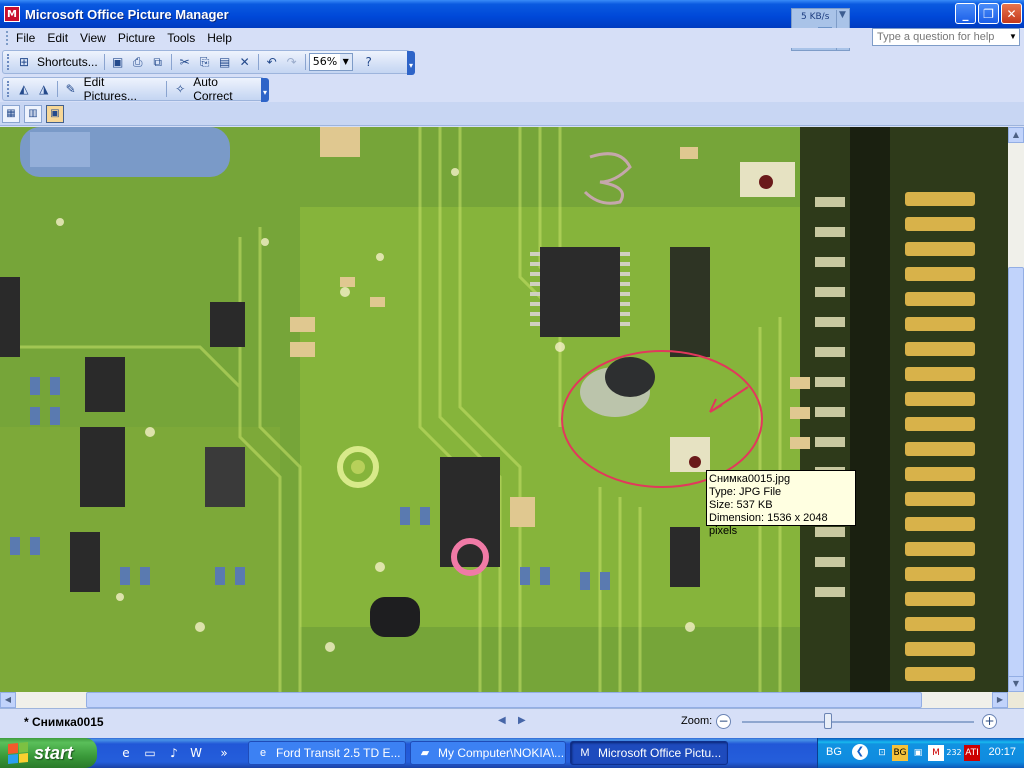  I want to click on tooltip-filename: Снимка0015.jpg, so click(750, 479).